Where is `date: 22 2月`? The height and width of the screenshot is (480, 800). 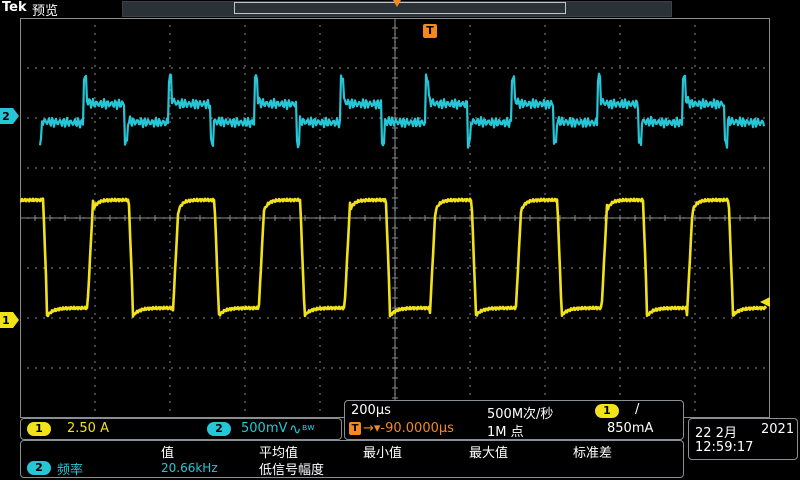 date: 22 2月 is located at coordinates (716, 433).